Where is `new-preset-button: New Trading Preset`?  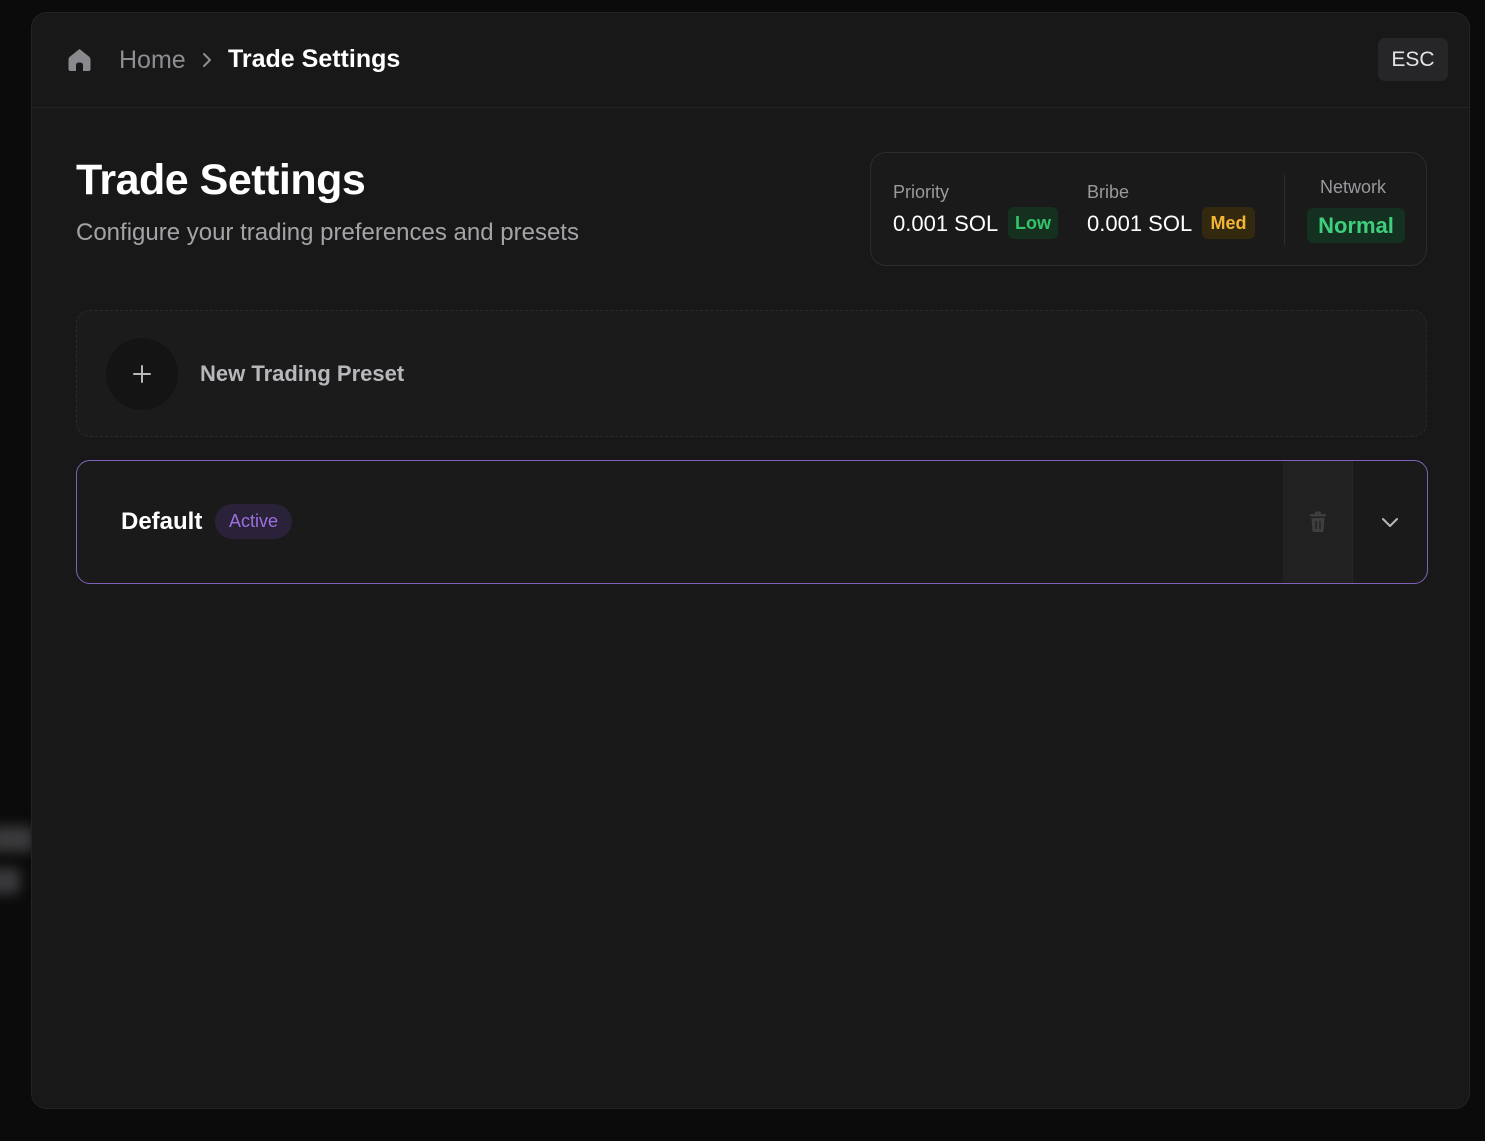
new-preset-button: New Trading Preset is located at coordinates (751, 373).